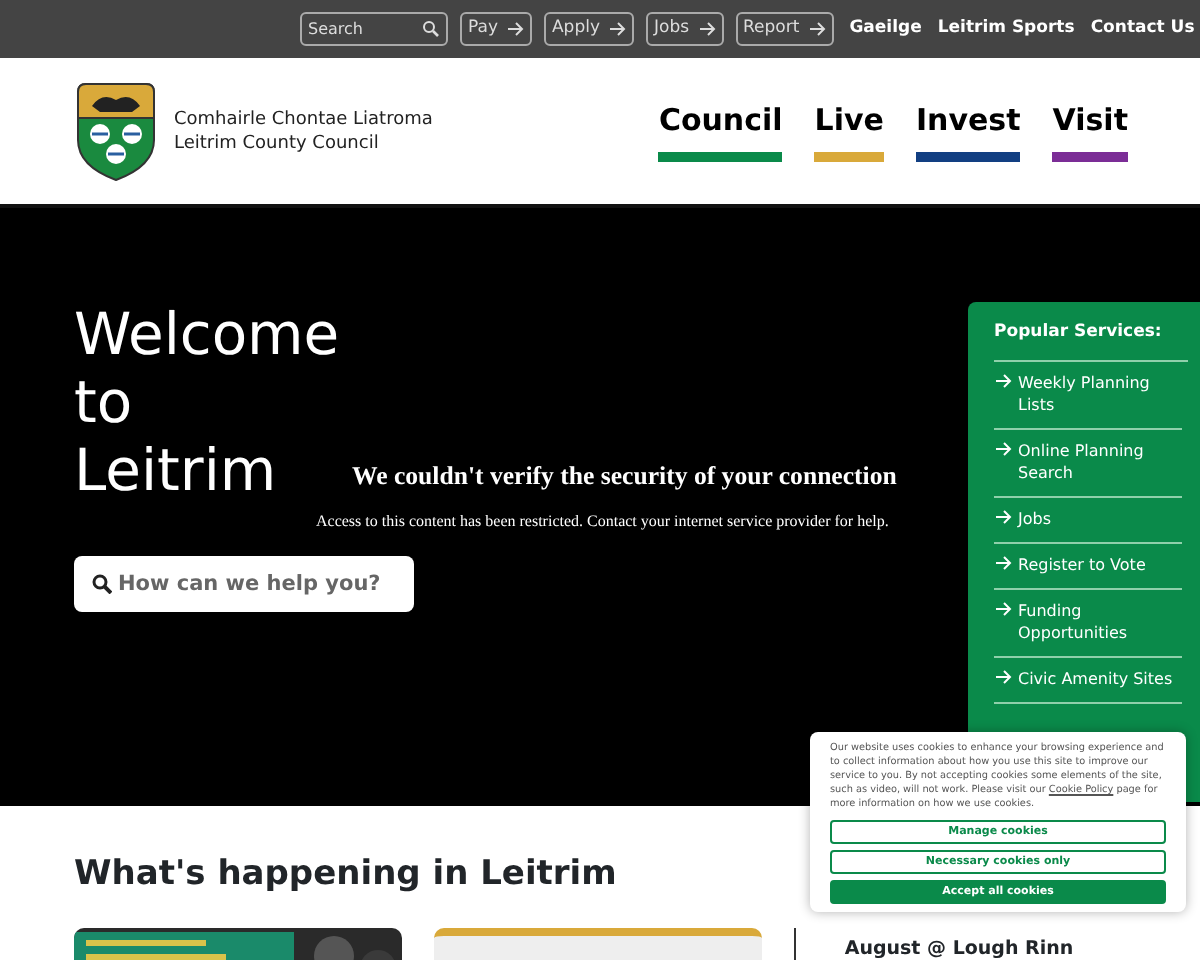  I want to click on search-field: Search, so click(374, 29).